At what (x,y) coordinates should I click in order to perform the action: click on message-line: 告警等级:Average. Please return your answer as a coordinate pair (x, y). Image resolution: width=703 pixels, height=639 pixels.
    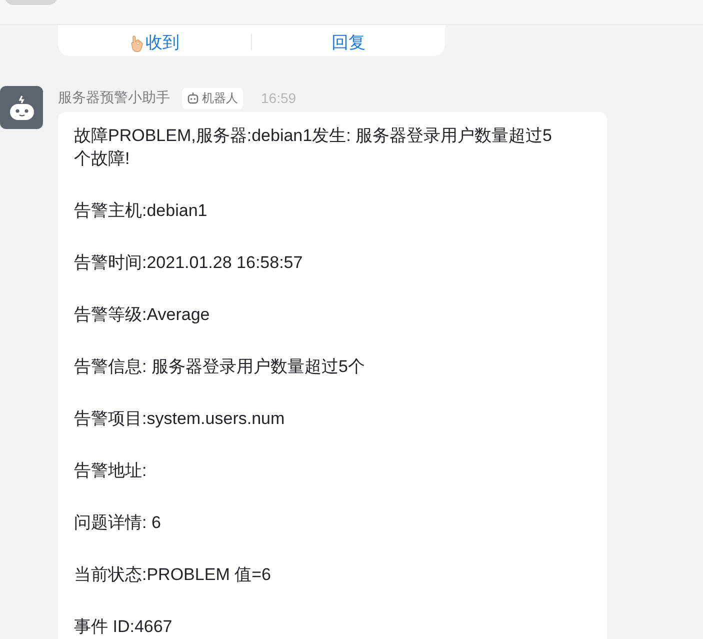
    Looking at the image, I should click on (142, 315).